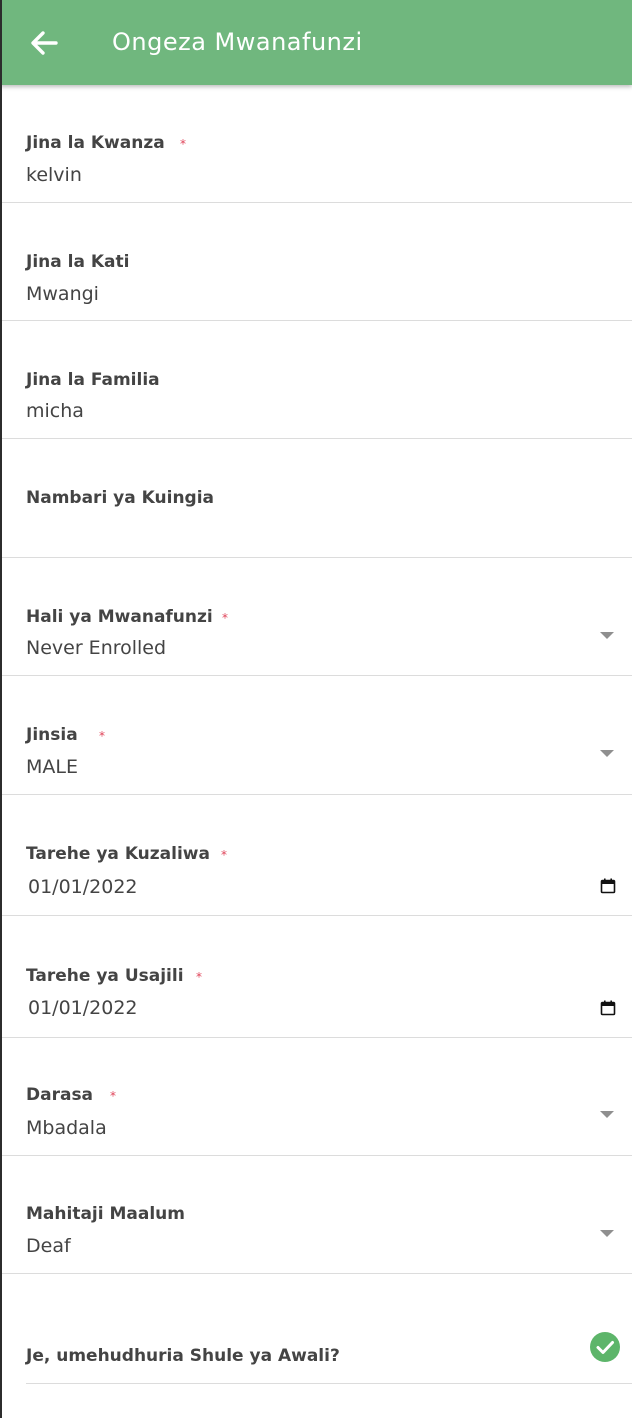  Describe the element at coordinates (66, 1128) in the screenshot. I see `class-value: Mbadala` at that location.